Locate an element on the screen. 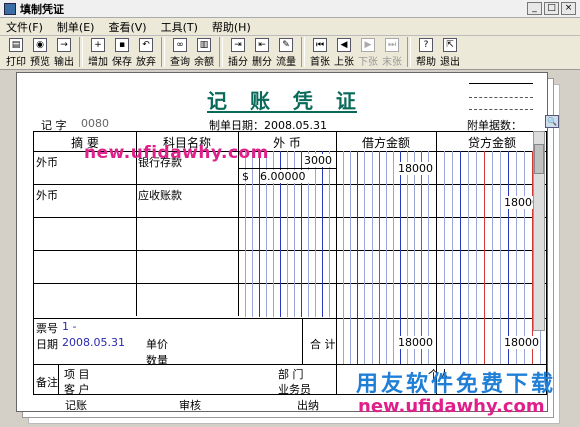 The width and height of the screenshot is (580, 427). toolbar-label: 保存 is located at coordinates (122, 62).